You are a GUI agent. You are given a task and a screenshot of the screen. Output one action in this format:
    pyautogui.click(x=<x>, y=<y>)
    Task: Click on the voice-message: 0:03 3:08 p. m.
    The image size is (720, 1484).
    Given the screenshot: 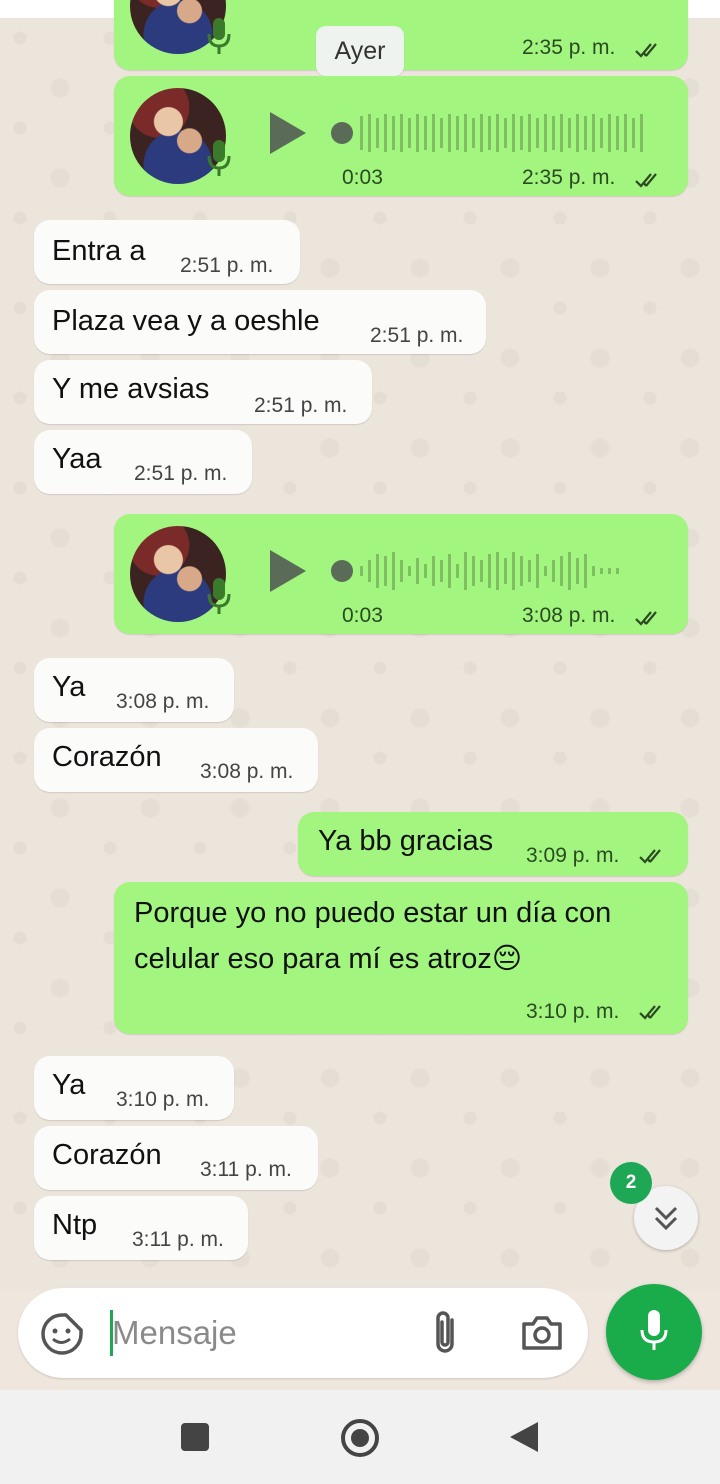 What is the action you would take?
    pyautogui.click(x=401, y=574)
    